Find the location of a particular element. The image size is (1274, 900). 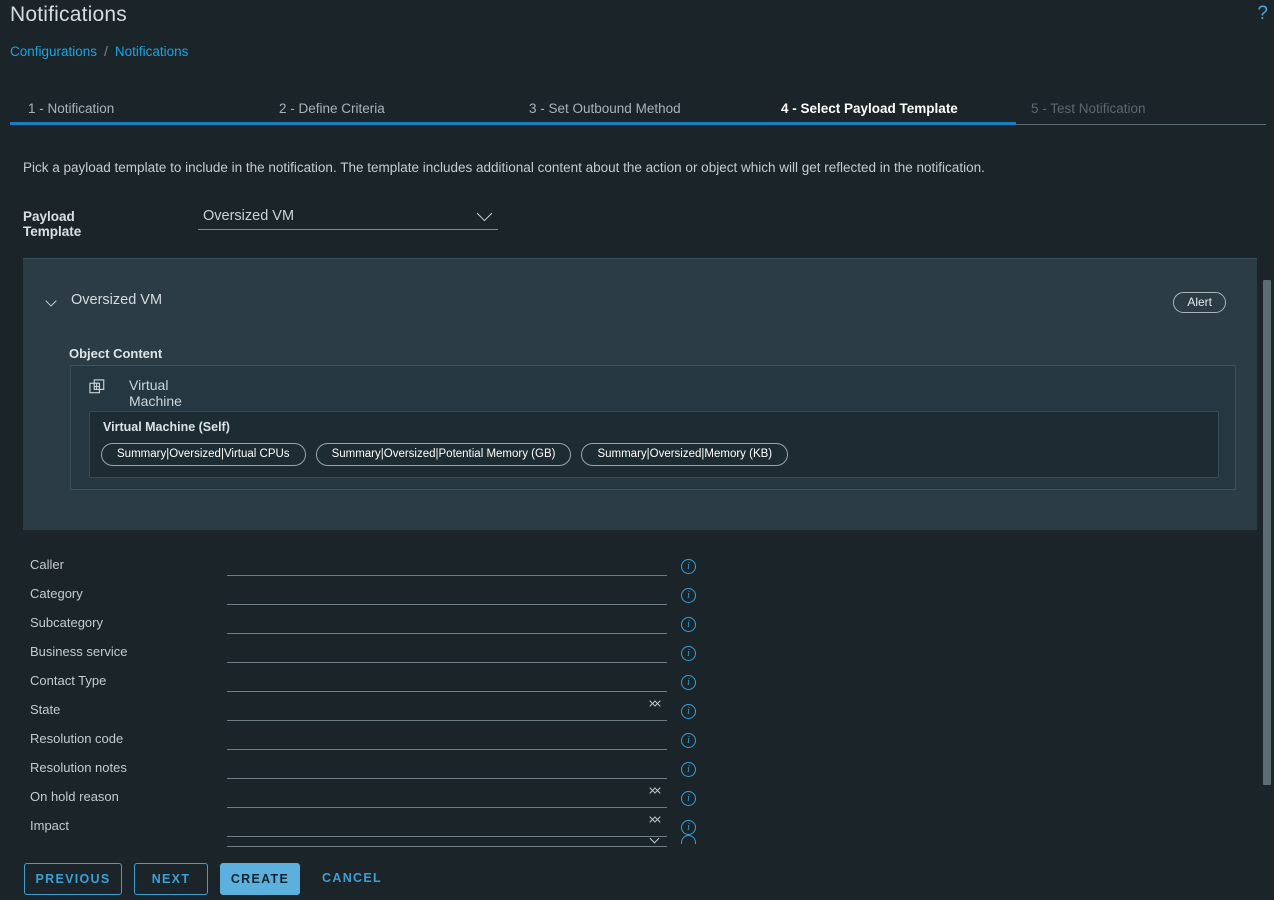

breadcrumb-notifications: Notifications is located at coordinates (152, 51).